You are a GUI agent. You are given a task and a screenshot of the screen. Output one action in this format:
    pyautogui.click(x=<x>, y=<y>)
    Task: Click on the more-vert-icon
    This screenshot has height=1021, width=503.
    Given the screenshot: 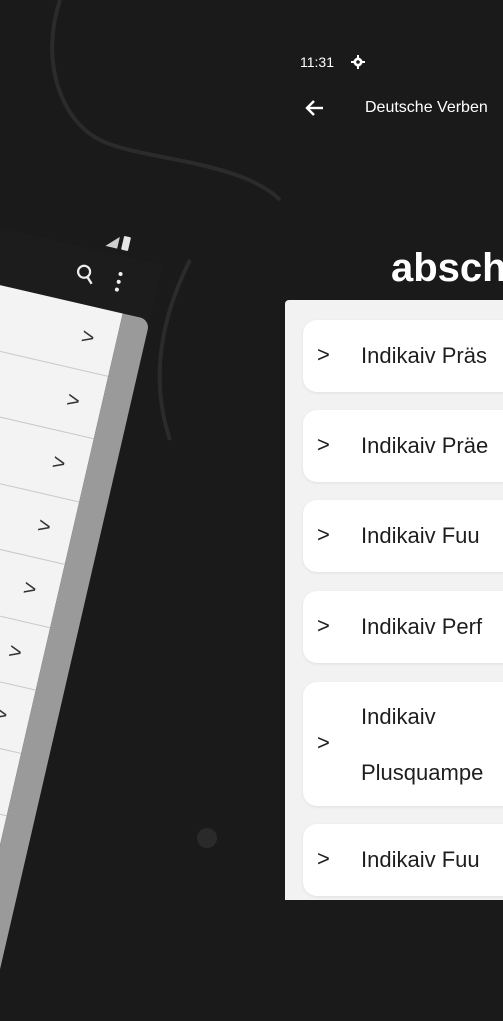 What is the action you would take?
    pyautogui.click(x=118, y=282)
    